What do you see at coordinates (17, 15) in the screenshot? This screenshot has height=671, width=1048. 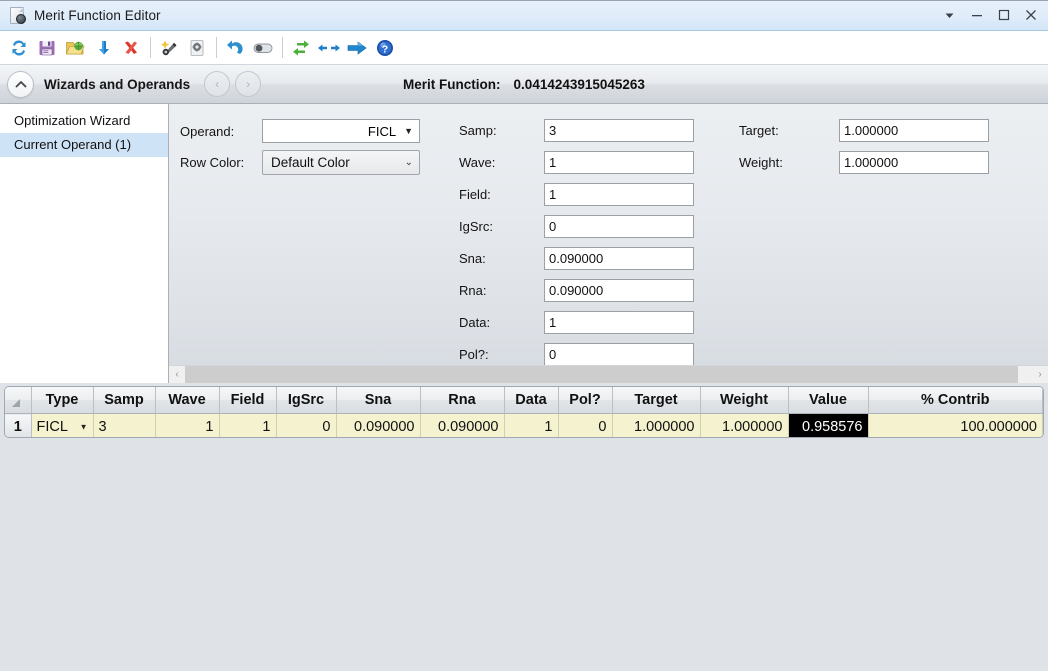 I see `document-gear-icon` at bounding box center [17, 15].